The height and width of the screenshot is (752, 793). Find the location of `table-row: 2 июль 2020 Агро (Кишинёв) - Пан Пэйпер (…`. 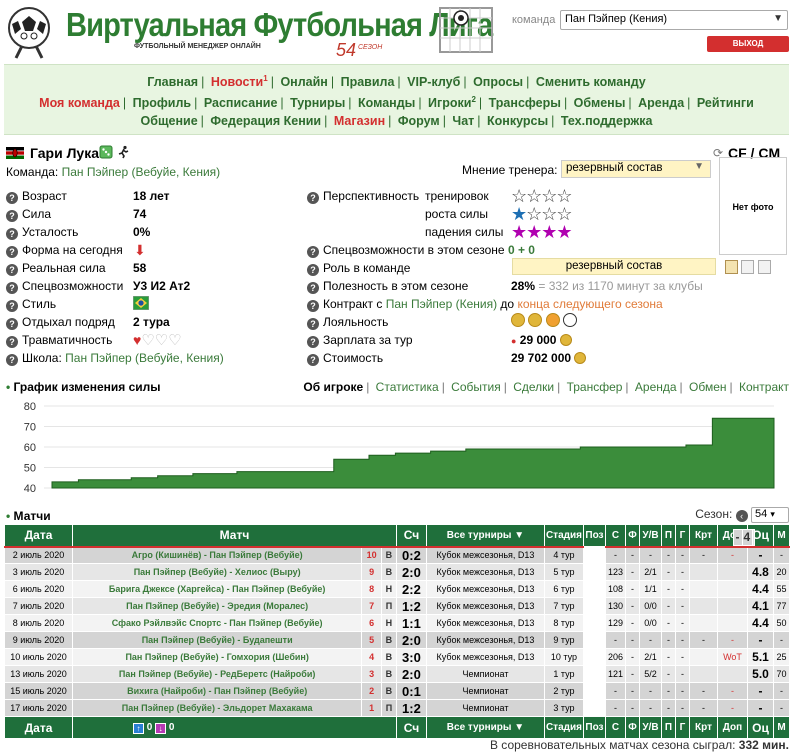

table-row: 2 июль 2020 Агро (Кишинёв) - Пан Пэйпер (… is located at coordinates (397, 546).